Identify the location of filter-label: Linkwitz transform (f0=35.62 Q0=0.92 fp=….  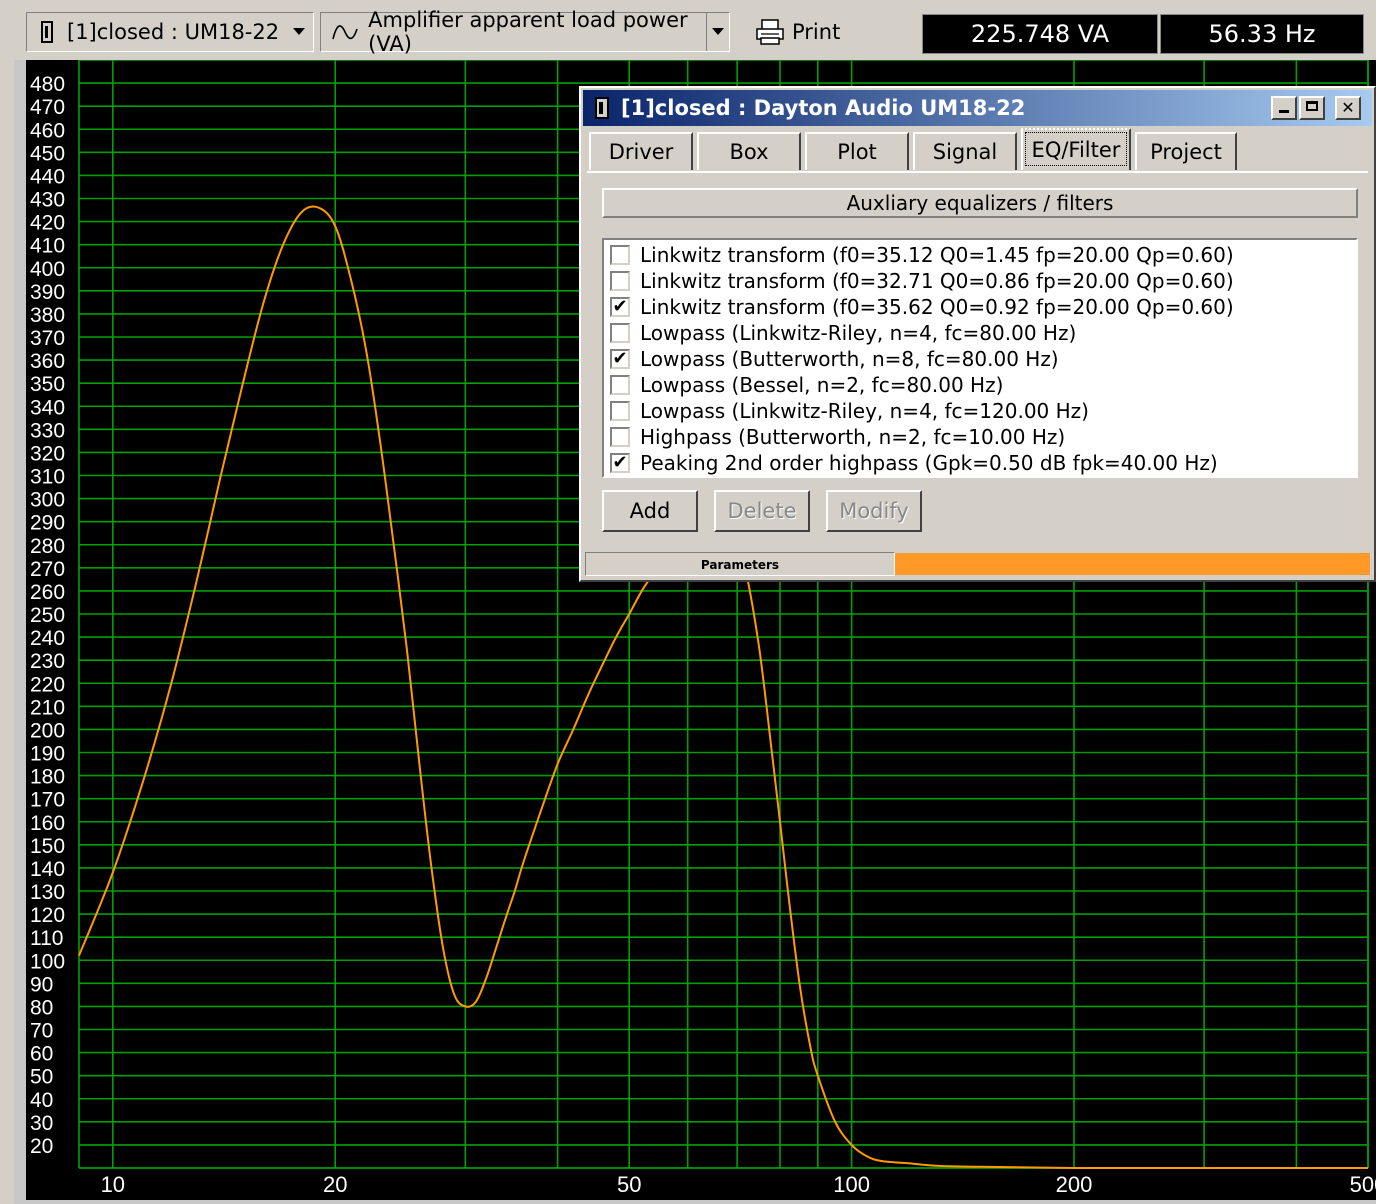
(937, 307).